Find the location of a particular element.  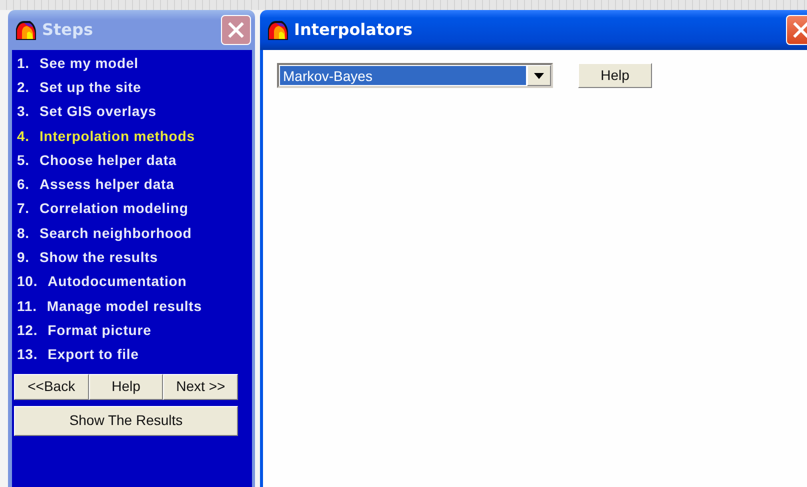

step-item: 7. Correlation modeling is located at coordinates (132, 209).